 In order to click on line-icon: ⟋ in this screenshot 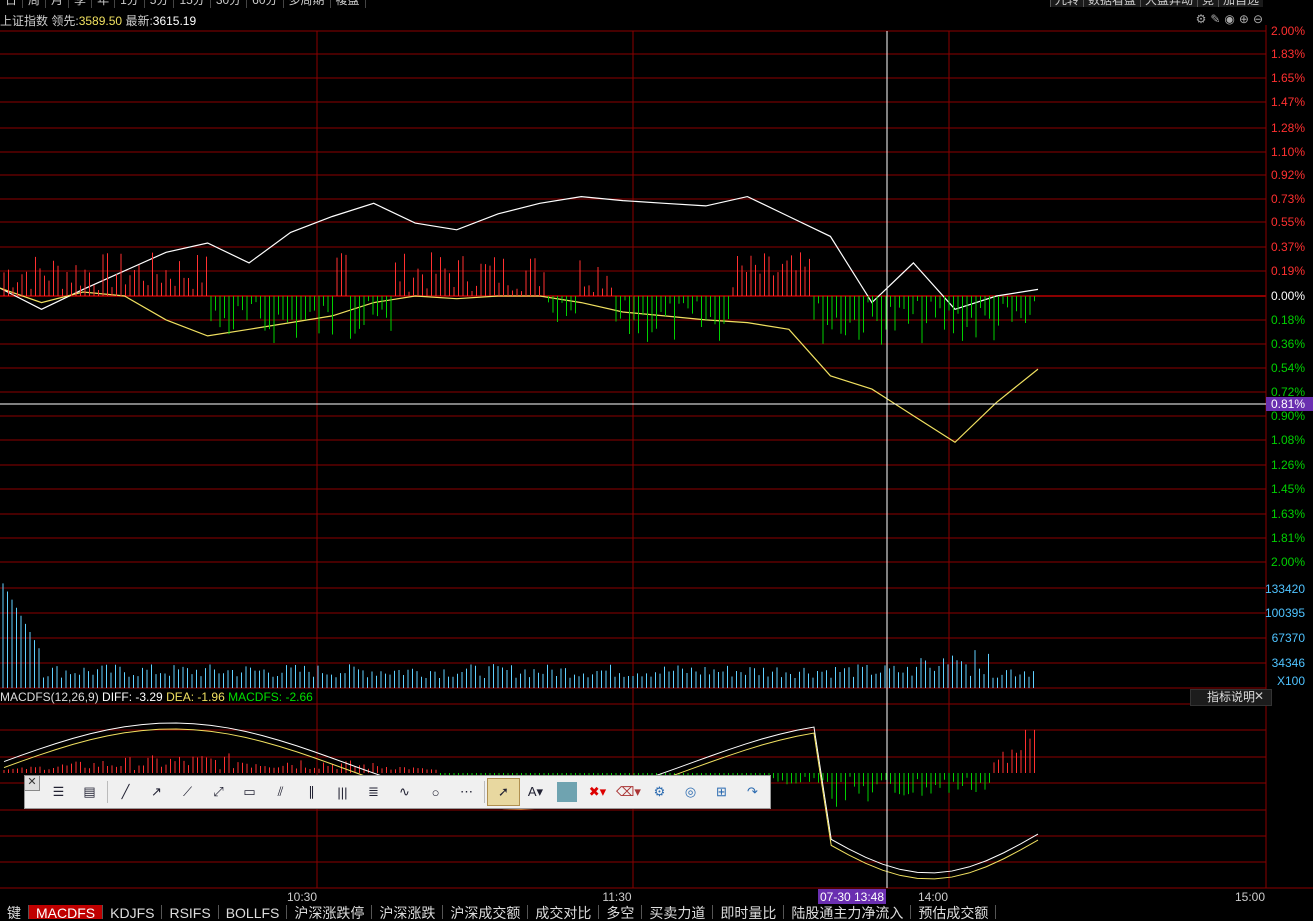, I will do `click(187, 792)`.